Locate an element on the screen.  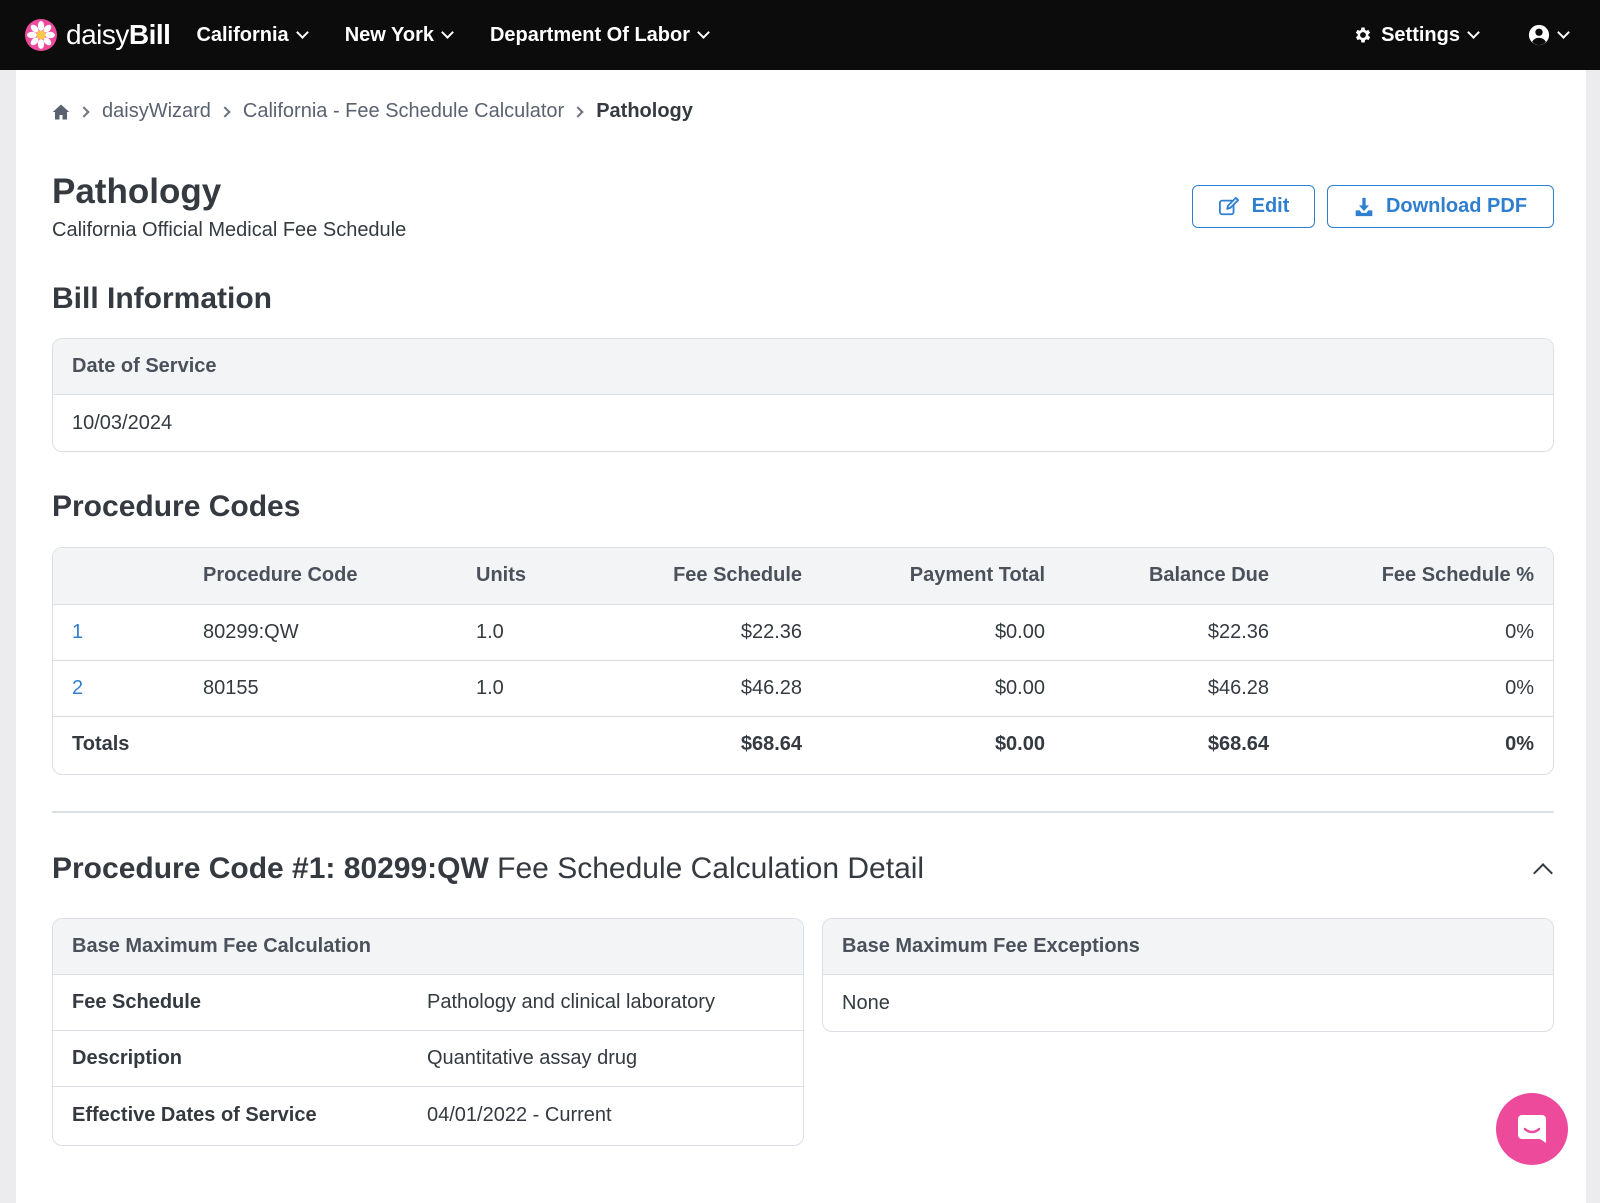
exceptions-value: None is located at coordinates (866, 1002).